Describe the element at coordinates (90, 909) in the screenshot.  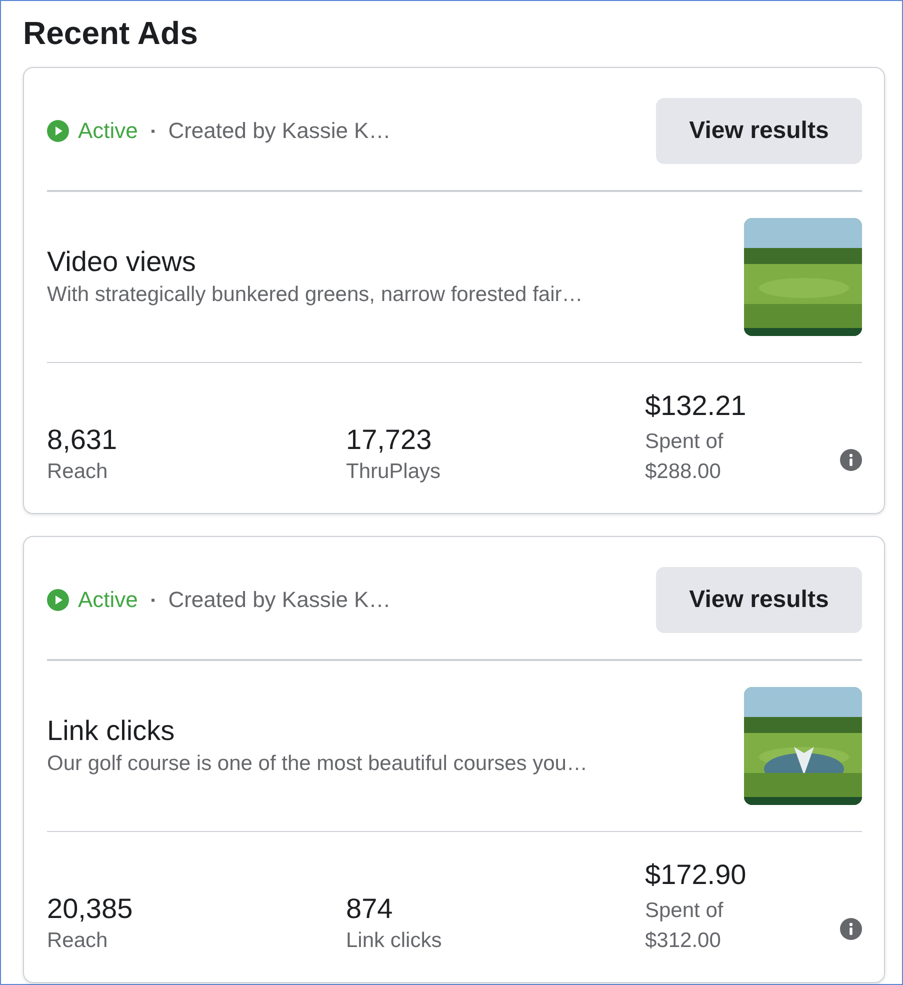
I see `stat-value: 20,385` at that location.